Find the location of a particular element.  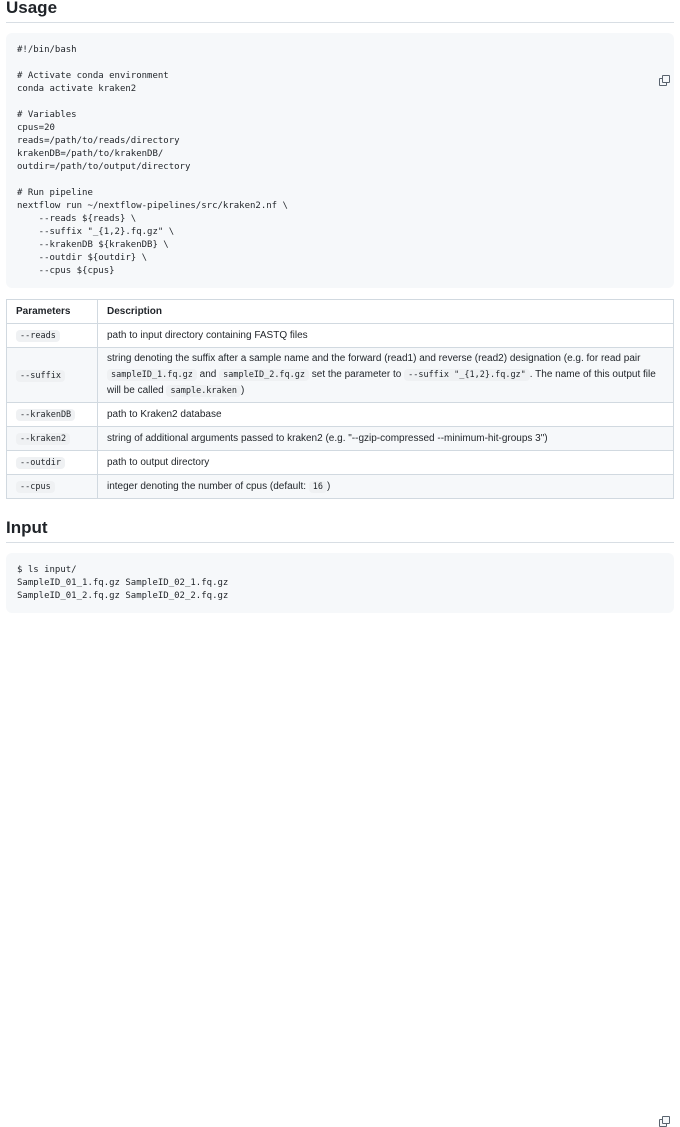

param-cell: --reads is located at coordinates (52, 335).